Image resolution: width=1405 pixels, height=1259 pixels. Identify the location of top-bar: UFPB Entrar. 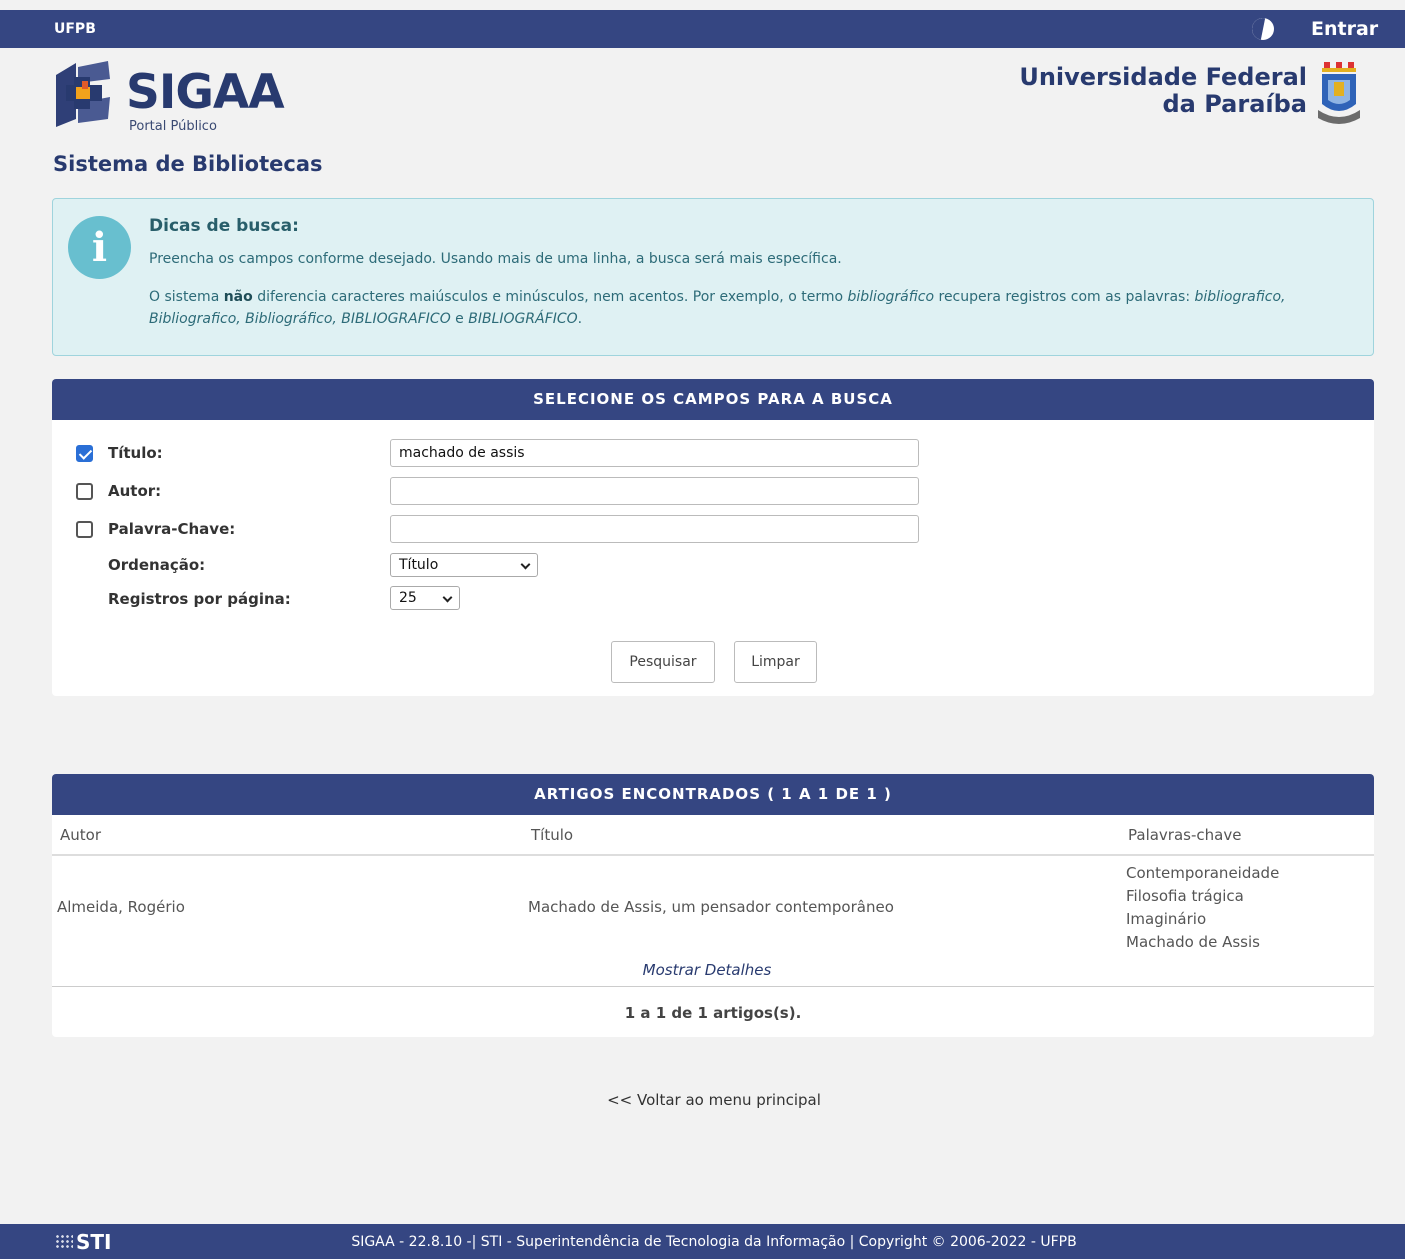
(702, 29).